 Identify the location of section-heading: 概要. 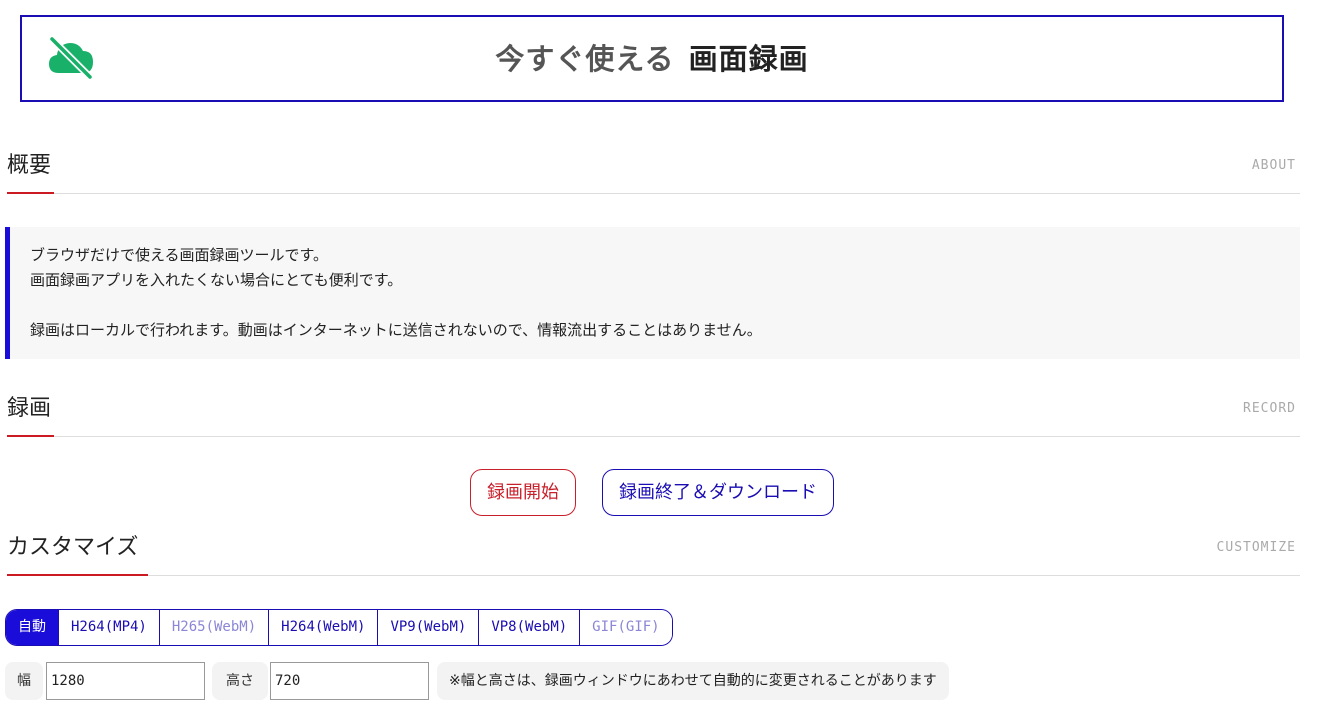
(29, 165).